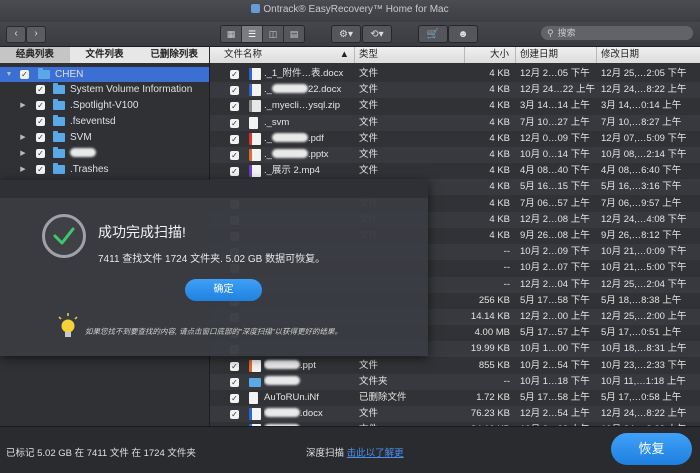  I want to click on file-modified-date: 10月 08,…2:14 下午, so click(644, 154).